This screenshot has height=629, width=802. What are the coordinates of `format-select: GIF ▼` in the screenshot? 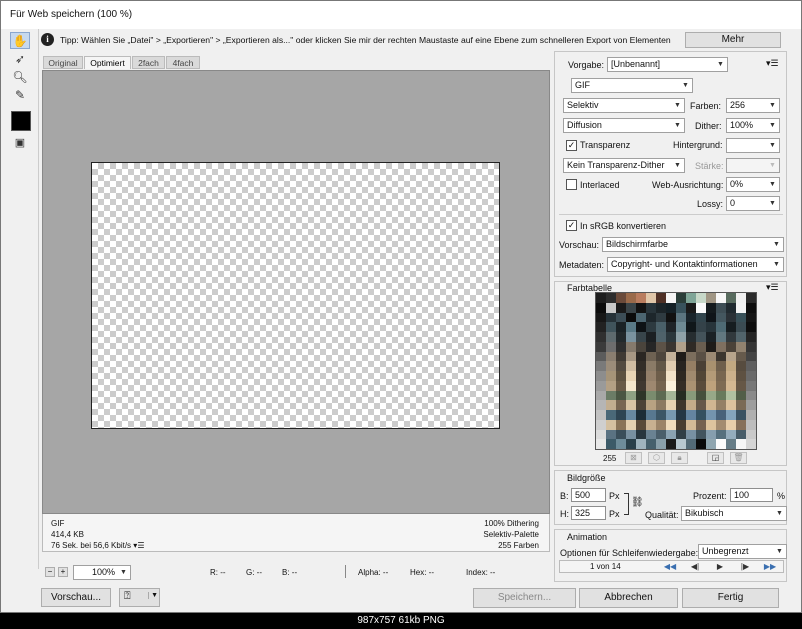 It's located at (632, 85).